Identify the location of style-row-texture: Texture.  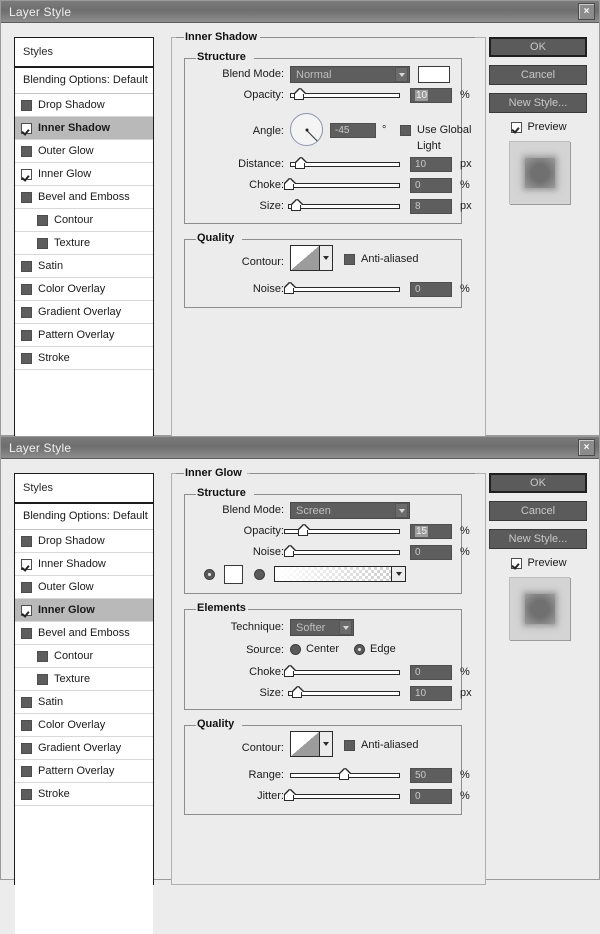
(84, 243).